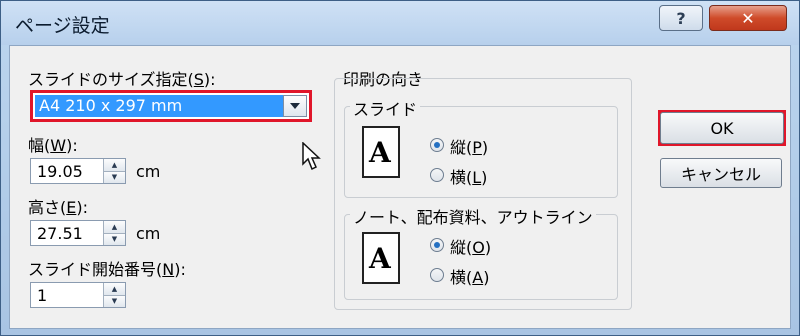 The image size is (800, 336). What do you see at coordinates (385, 108) in the screenshot?
I see `slides-group-title: スライド` at bounding box center [385, 108].